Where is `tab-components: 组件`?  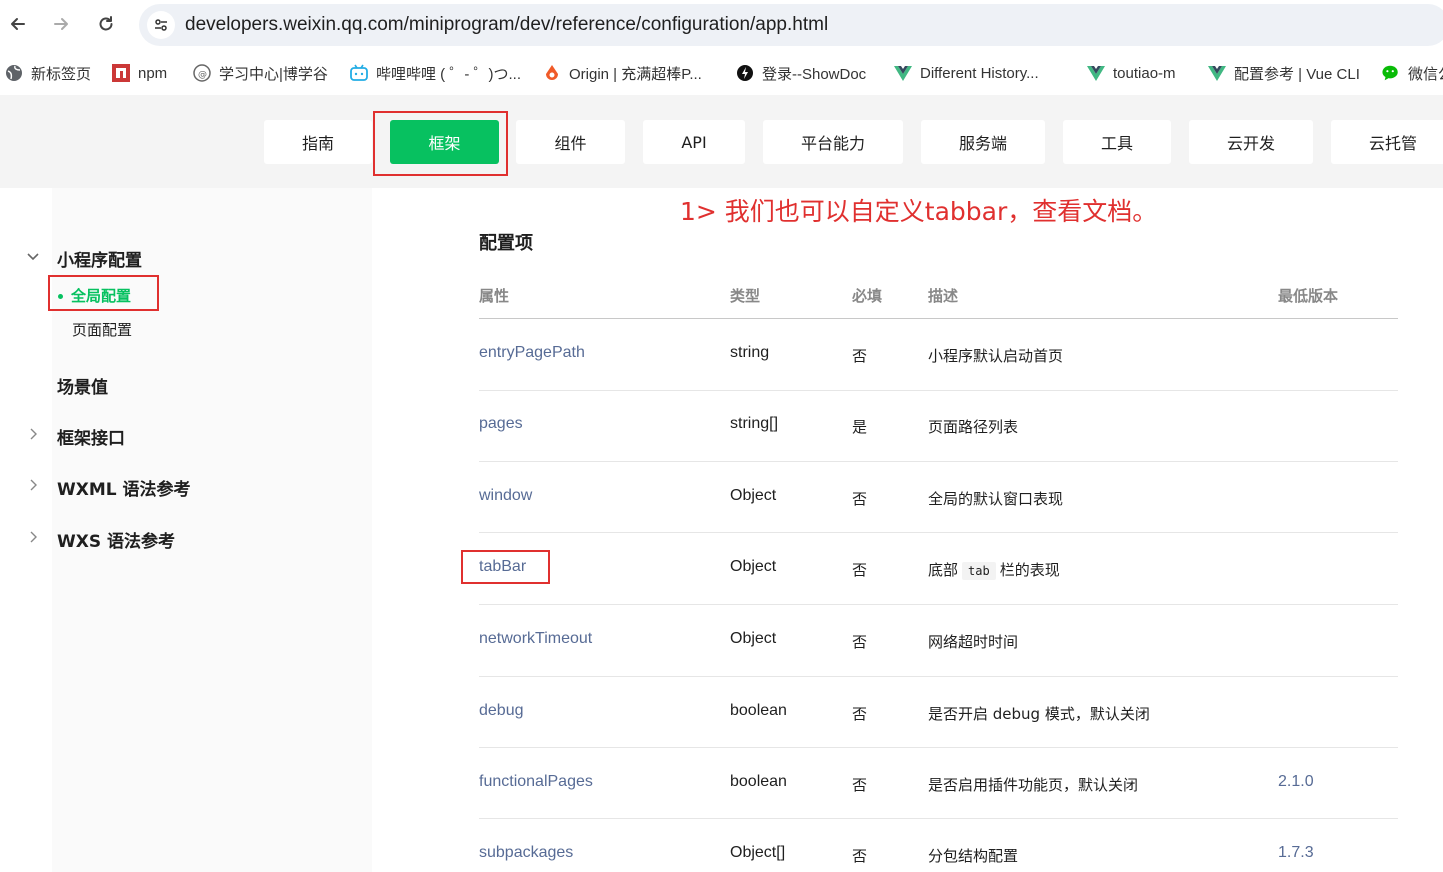
tab-components: 组件 is located at coordinates (570, 142).